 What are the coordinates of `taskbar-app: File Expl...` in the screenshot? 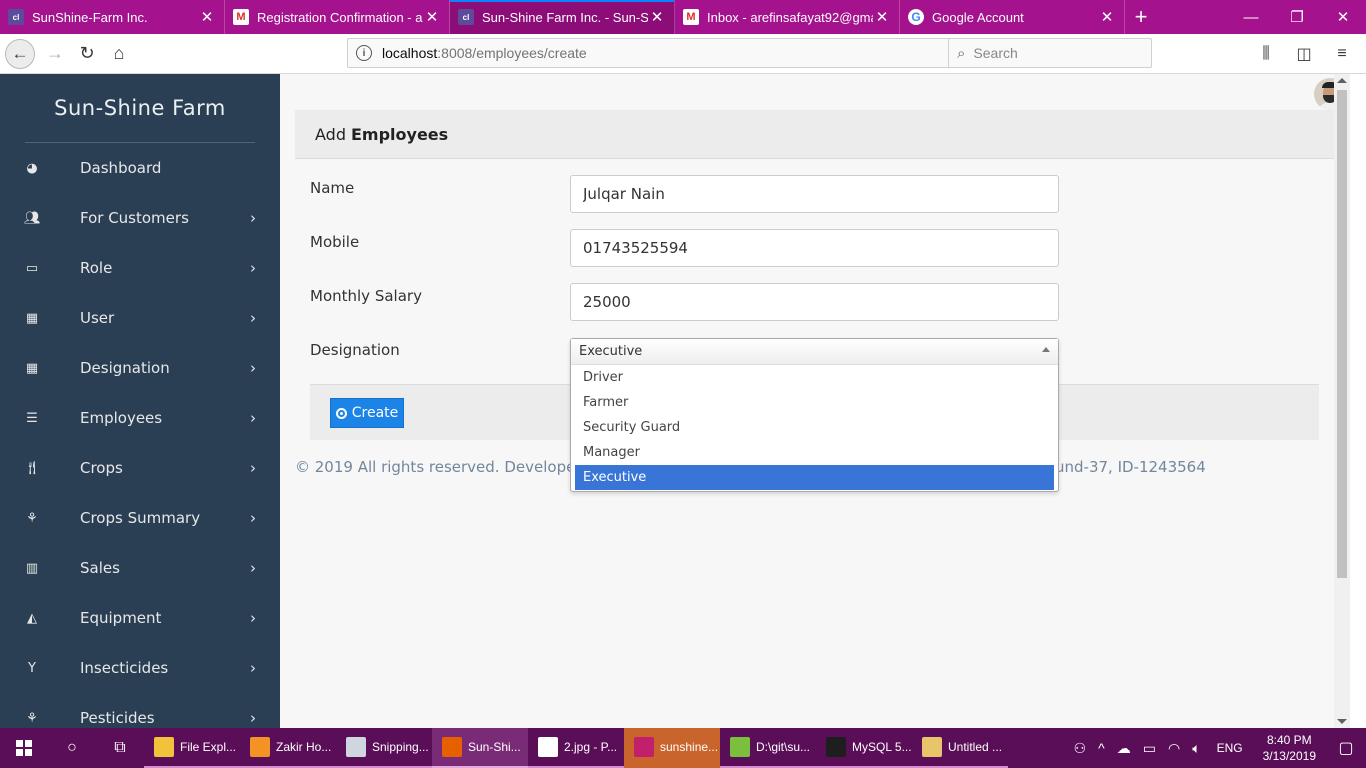 It's located at (192, 748).